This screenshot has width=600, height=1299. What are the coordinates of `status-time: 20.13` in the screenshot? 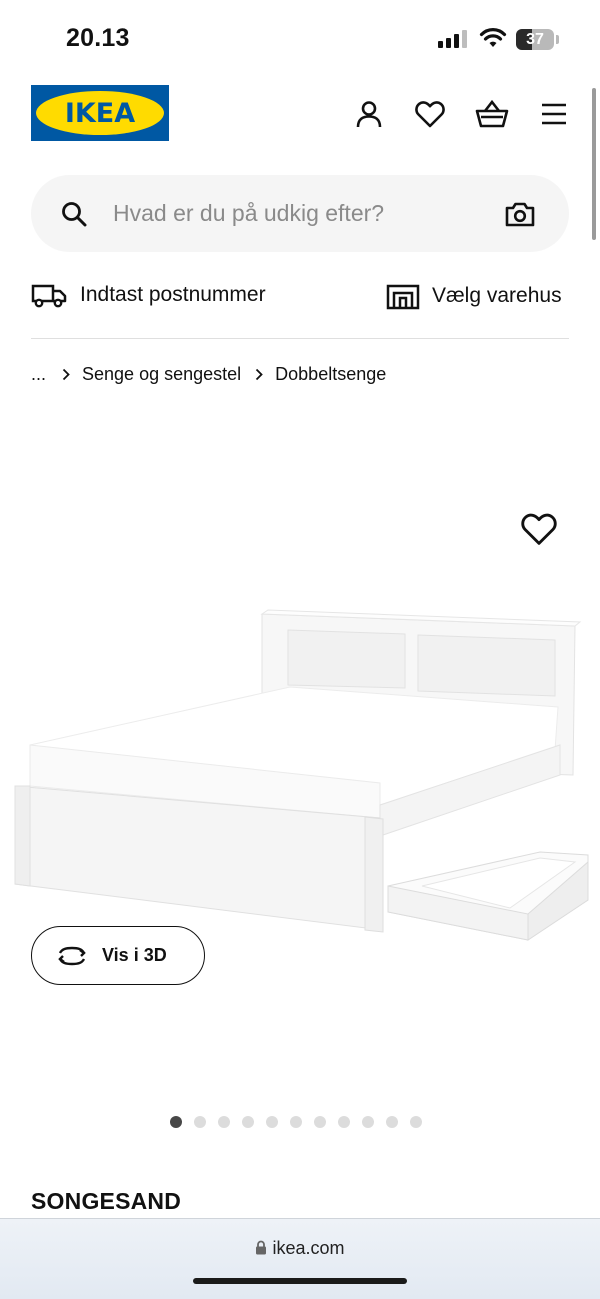 It's located at (98, 38).